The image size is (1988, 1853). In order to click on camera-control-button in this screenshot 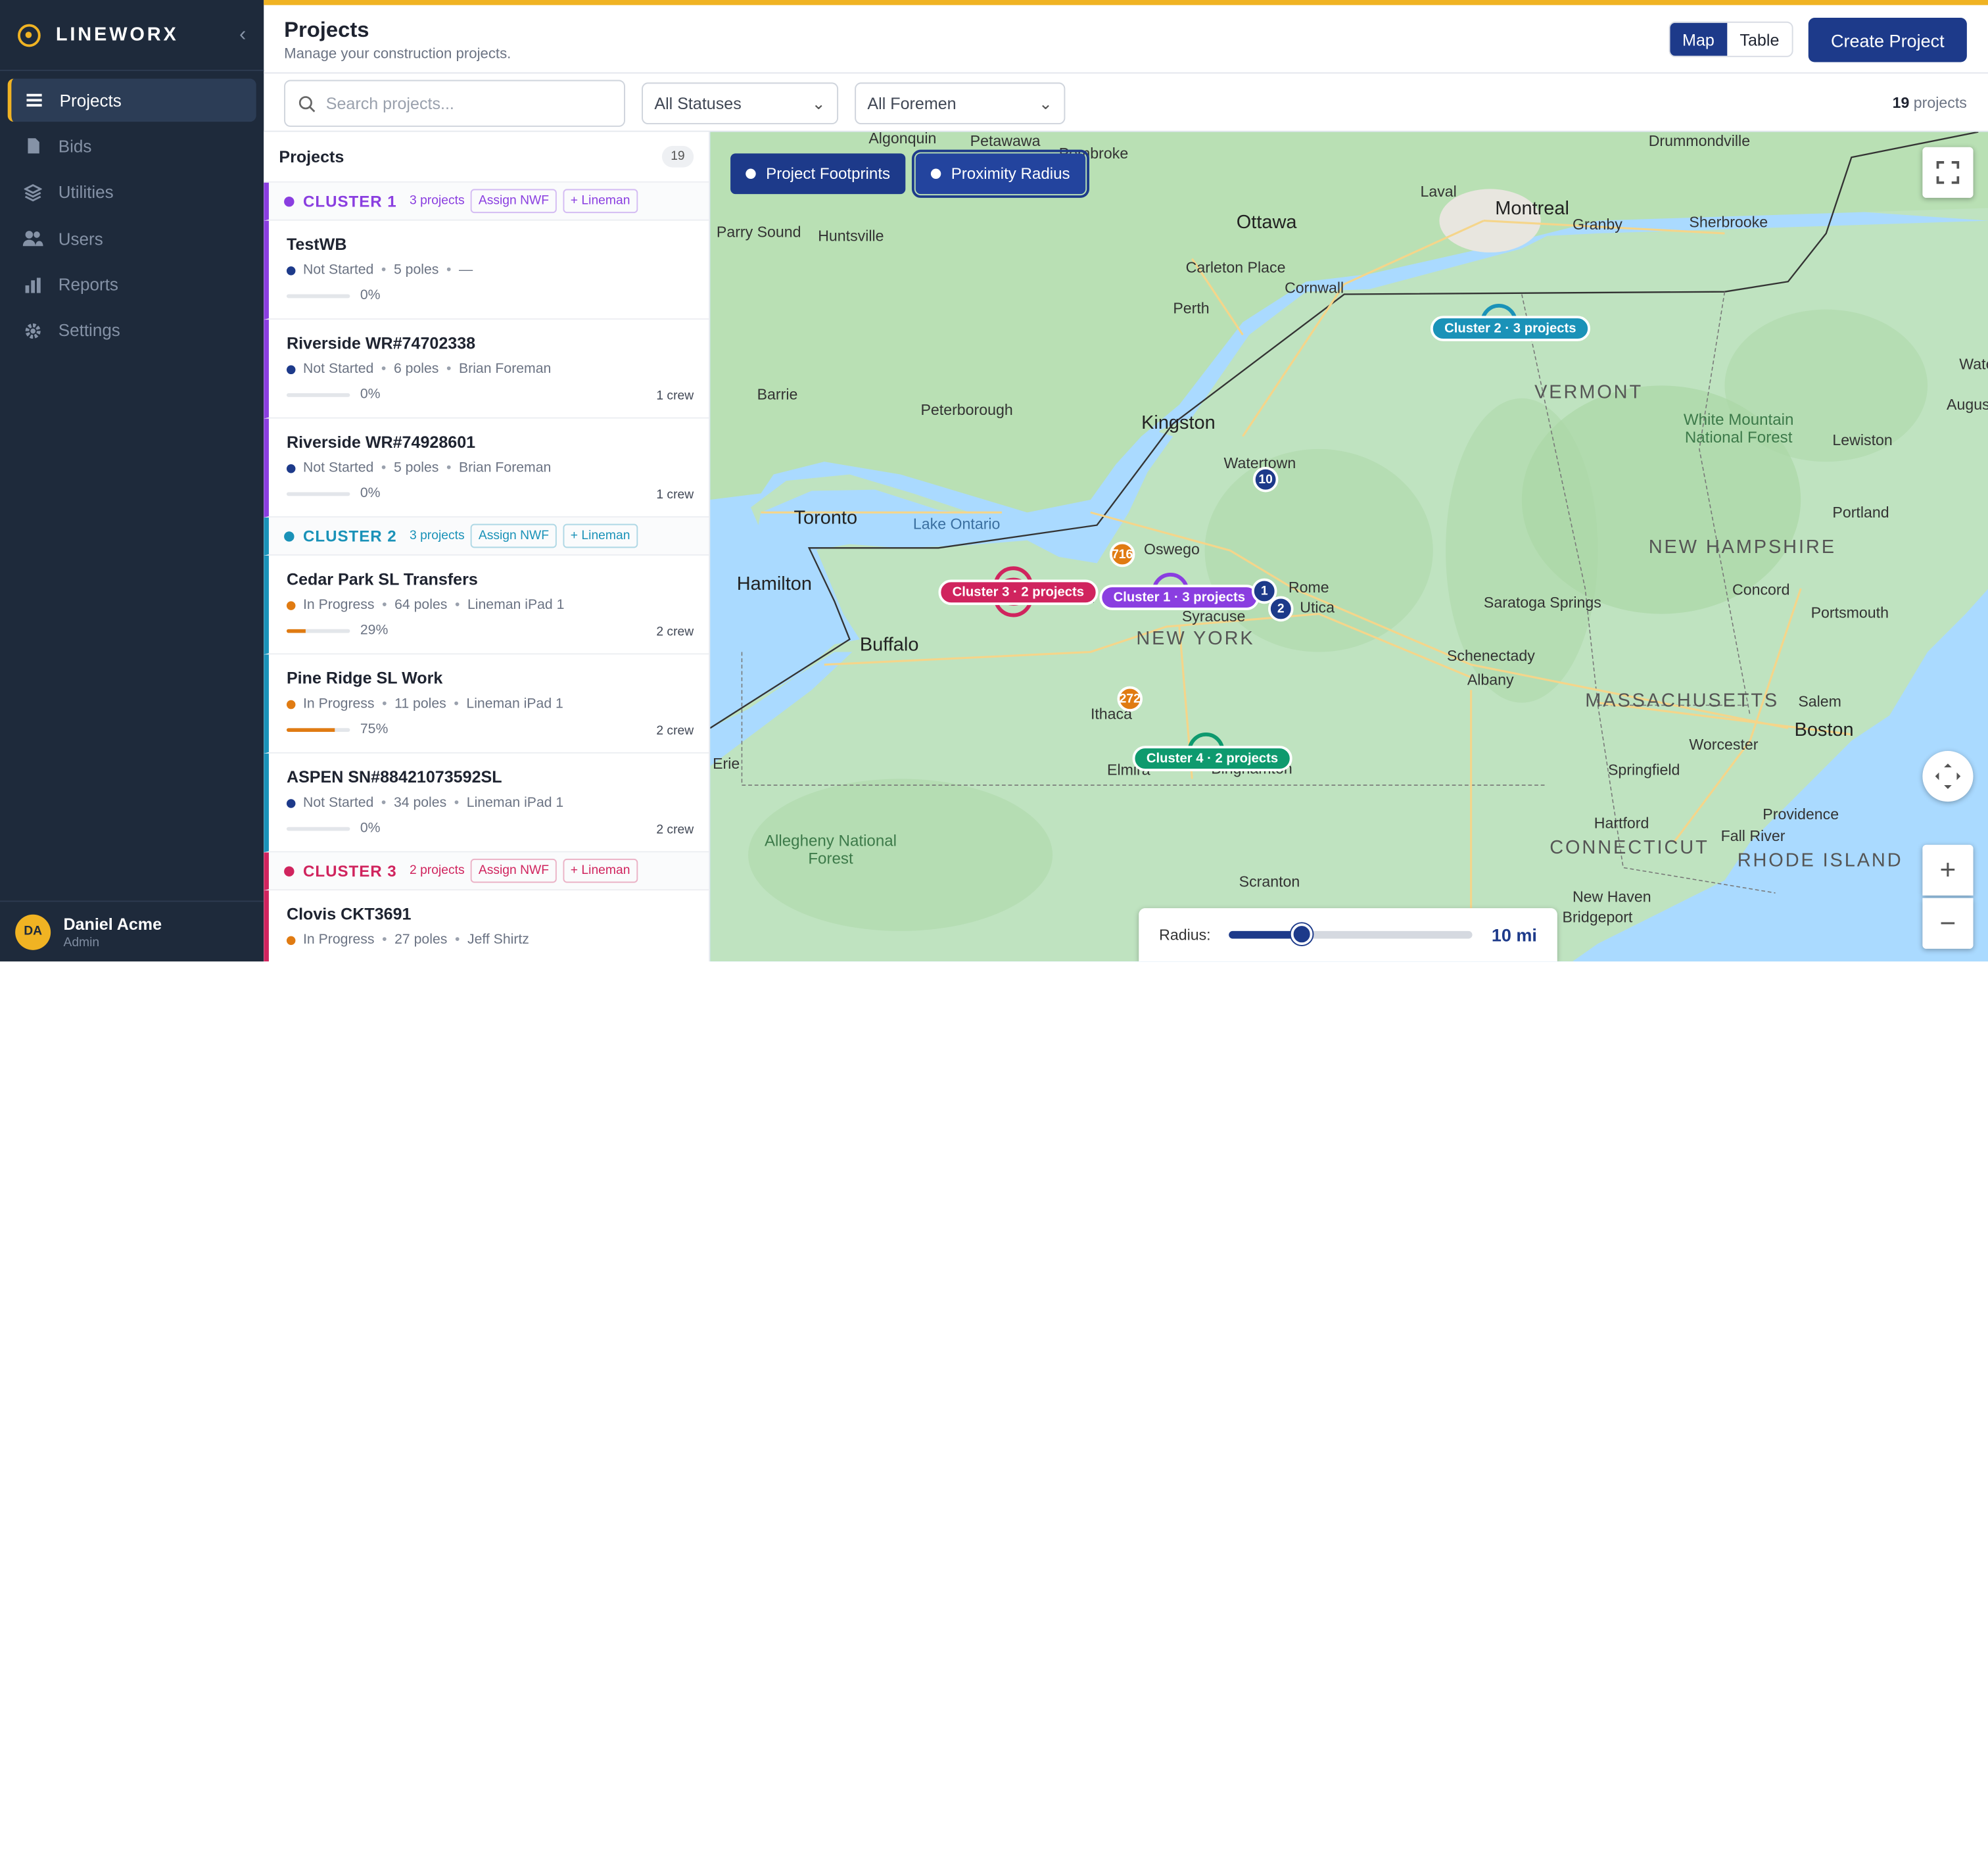, I will do `click(1948, 776)`.